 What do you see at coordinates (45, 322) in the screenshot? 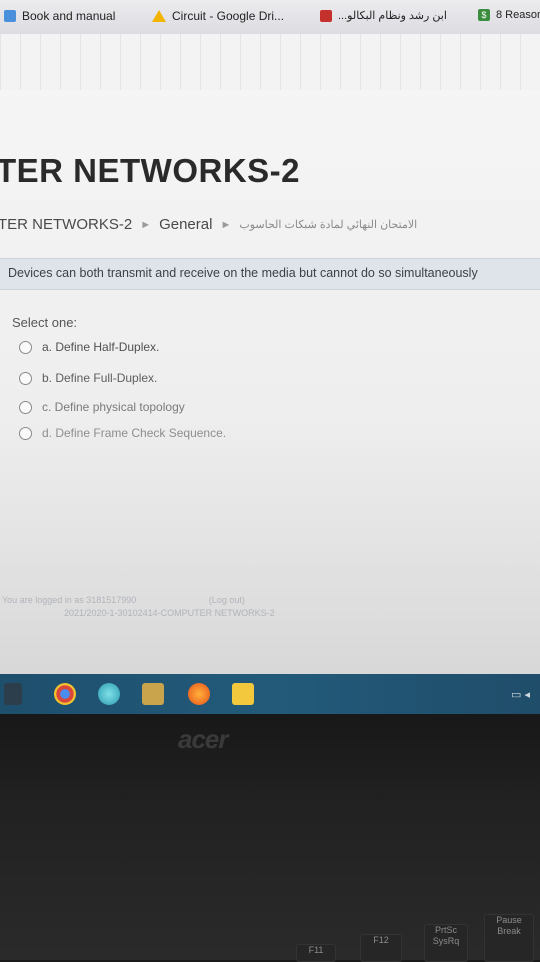
I see `select-one-label: Select one:` at bounding box center [45, 322].